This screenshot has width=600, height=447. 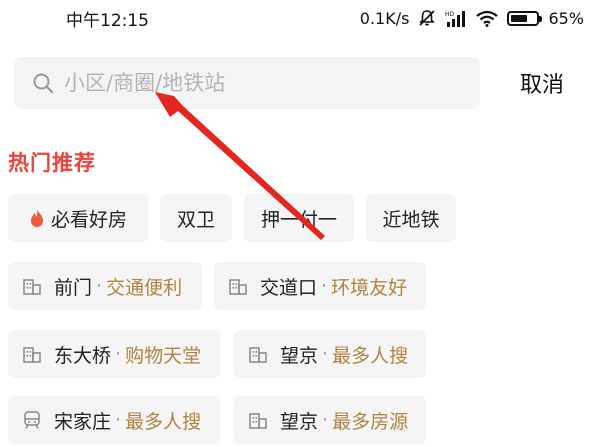 I want to click on status-bar: 中午12:15 0.1K/s HD 65%, so click(x=300, y=18).